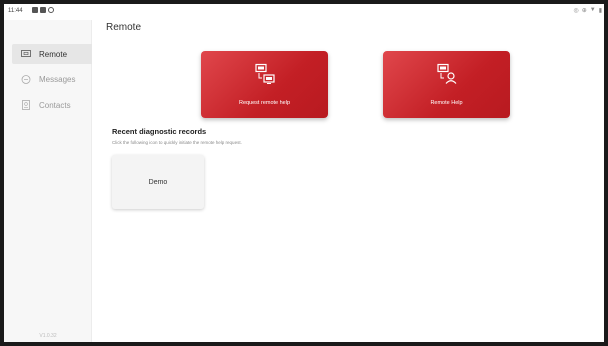  I want to click on vibrate-icon: ⊕, so click(584, 11).